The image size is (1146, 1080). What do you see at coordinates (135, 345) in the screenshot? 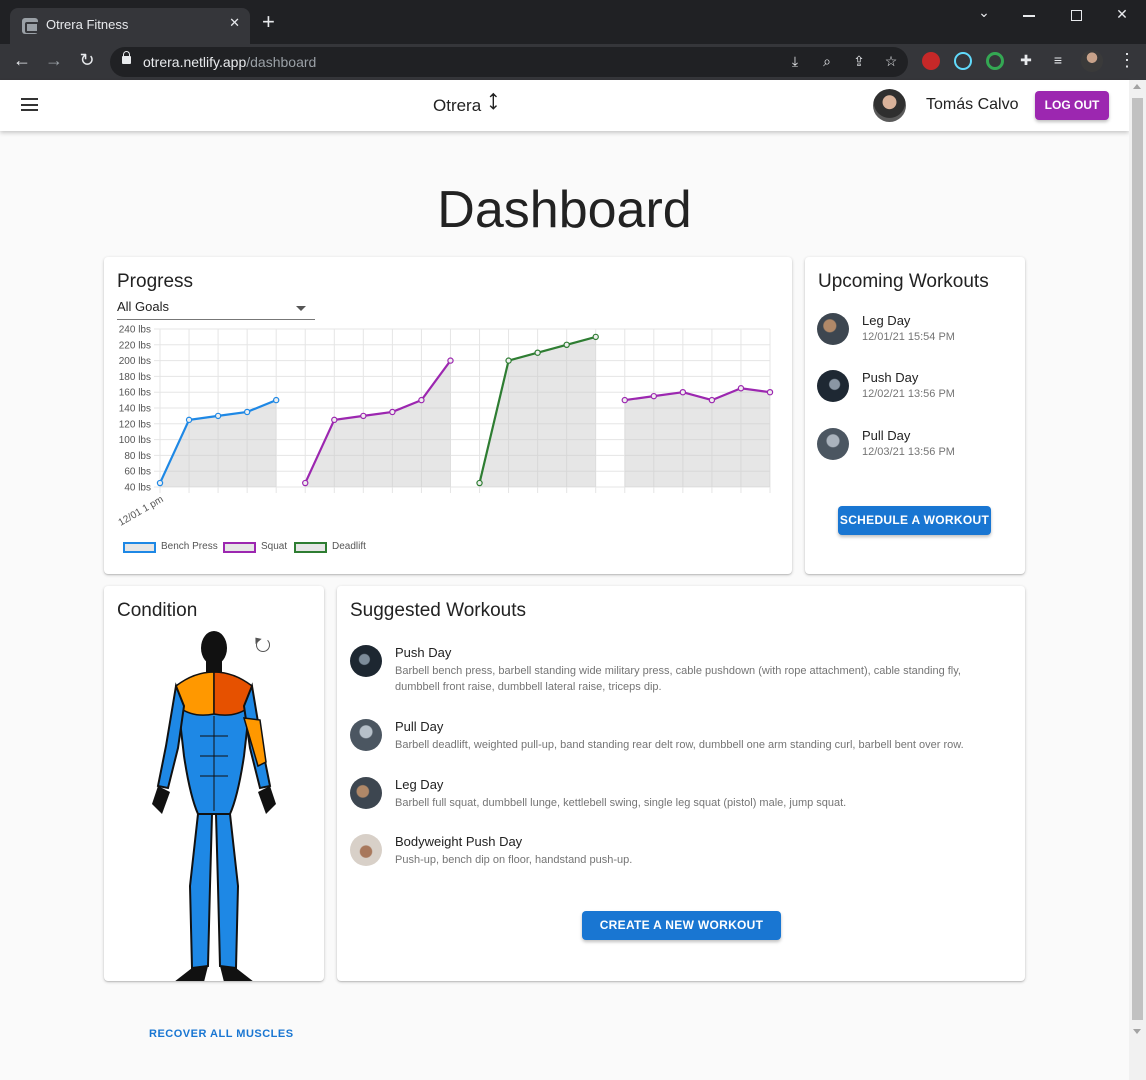
I see `y-tick-label: 220 lbs` at bounding box center [135, 345].